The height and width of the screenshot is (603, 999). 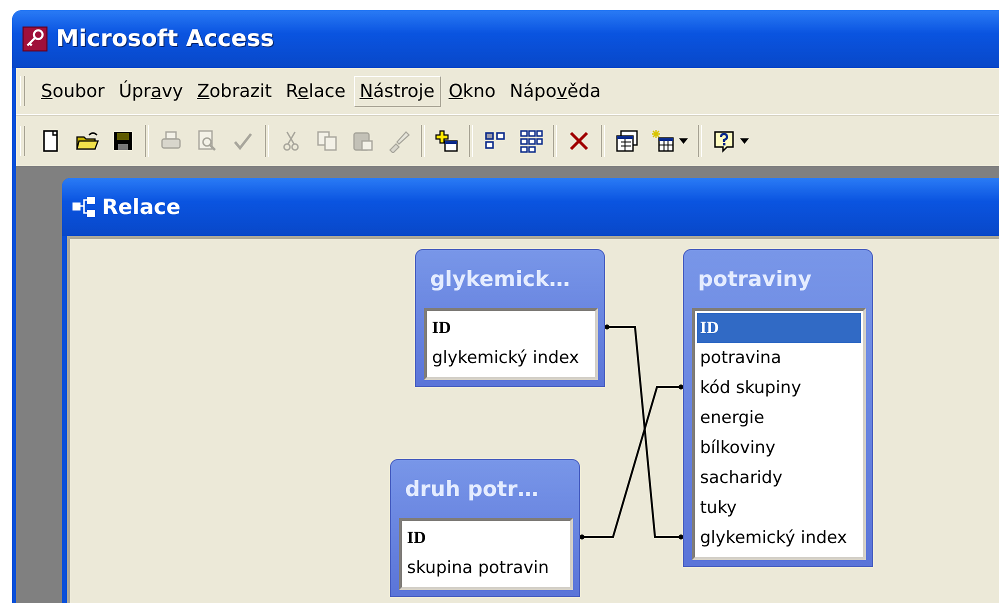 What do you see at coordinates (555, 91) in the screenshot?
I see `menu-item: Nápověda` at bounding box center [555, 91].